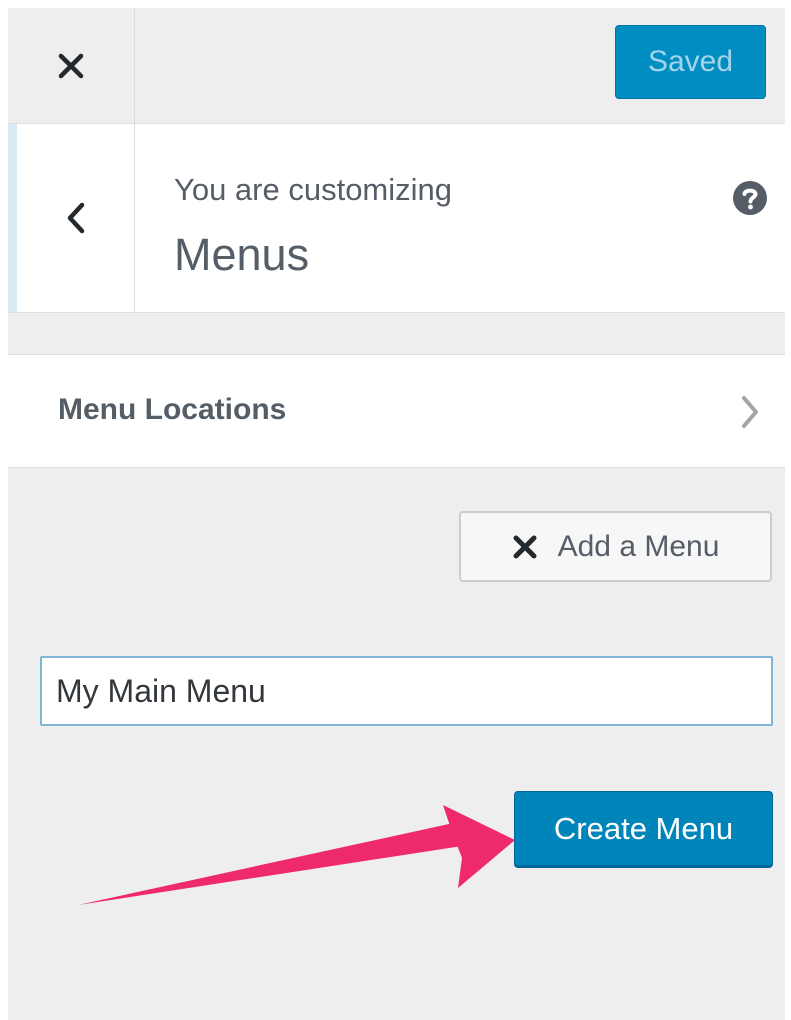 This screenshot has height=1020, width=791. What do you see at coordinates (313, 189) in the screenshot?
I see `customizing-label: You are customizing` at bounding box center [313, 189].